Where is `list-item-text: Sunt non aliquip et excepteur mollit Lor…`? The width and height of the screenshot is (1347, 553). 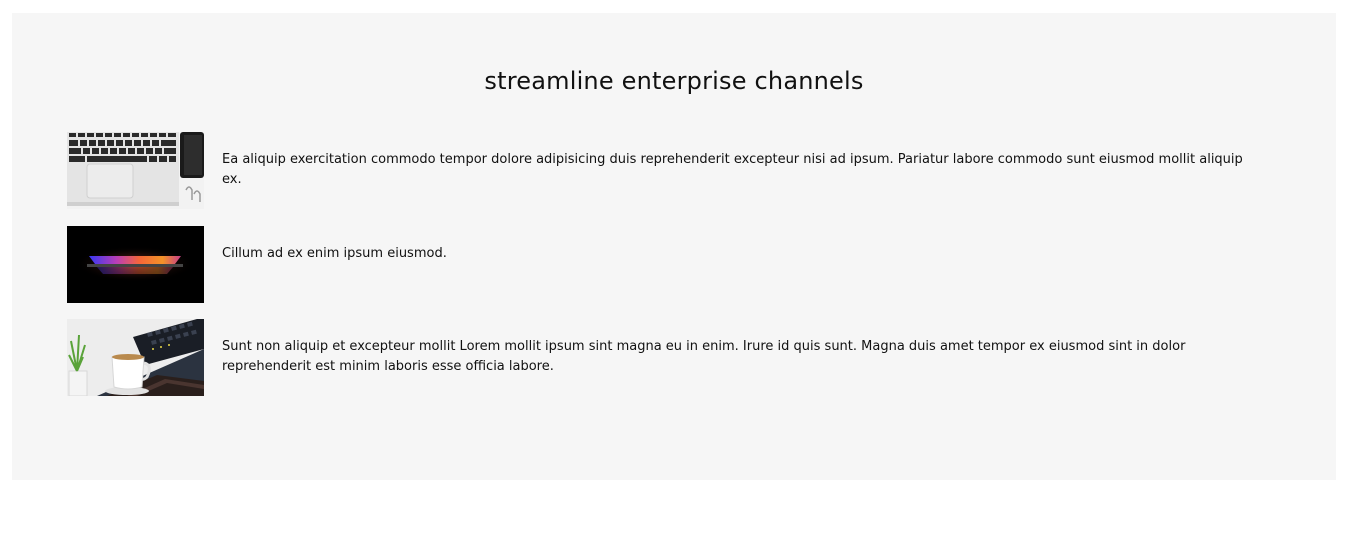 list-item-text: Sunt non aliquip et excepteur mollit Lor… is located at coordinates (704, 356).